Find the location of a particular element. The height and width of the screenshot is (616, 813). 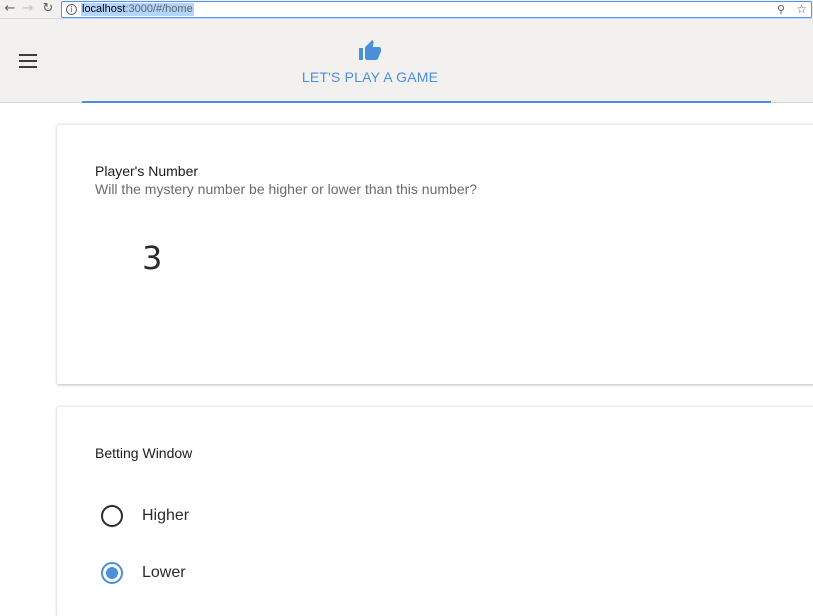

bookmark-star-icon: ☆ is located at coordinates (801, 9).